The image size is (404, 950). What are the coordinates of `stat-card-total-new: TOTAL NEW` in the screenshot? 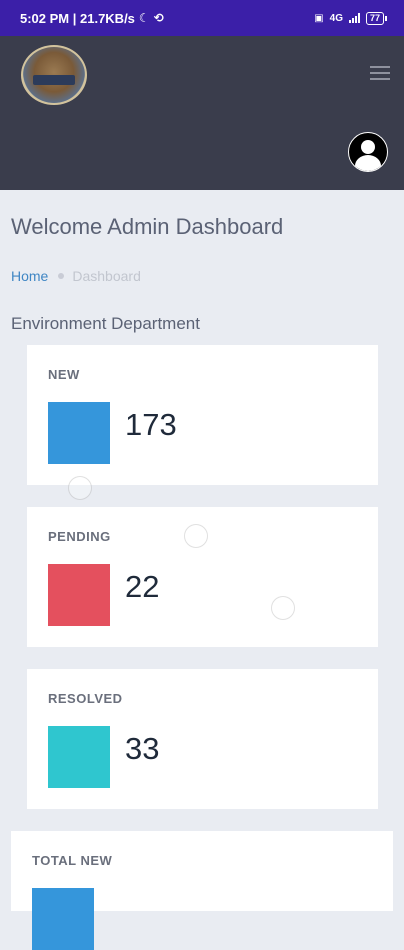 It's located at (202, 890).